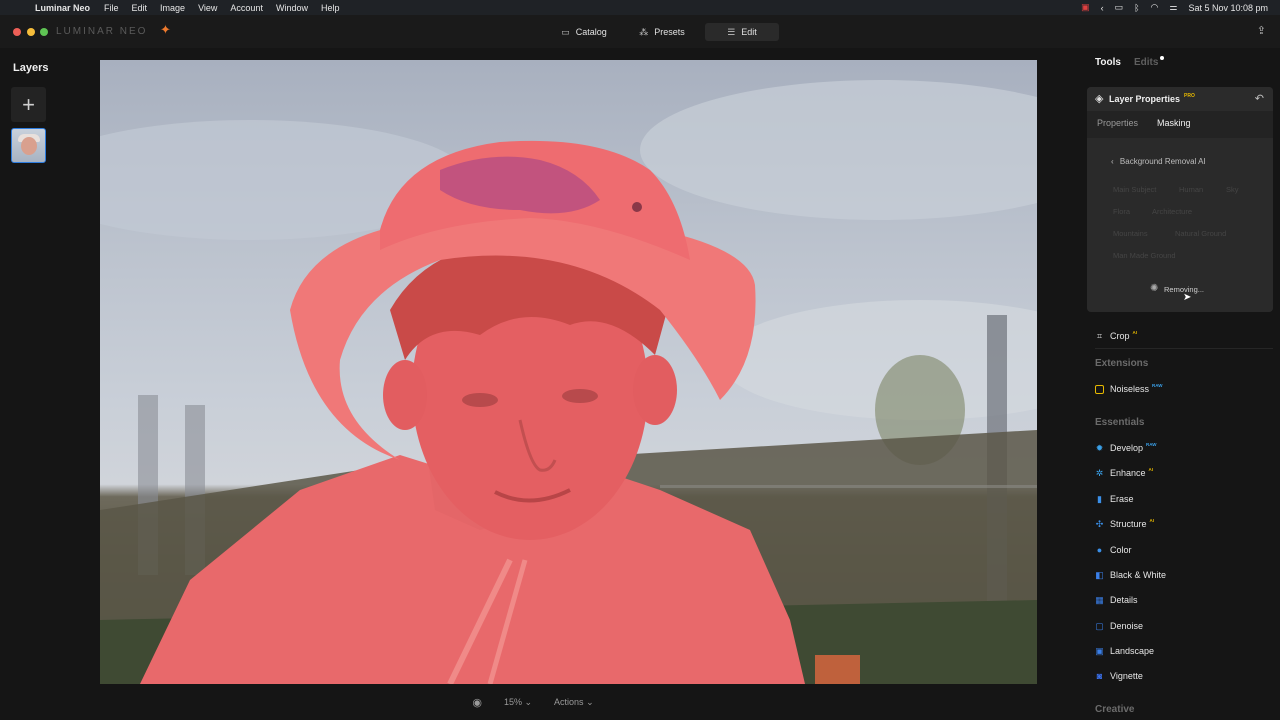 This screenshot has width=1280, height=720. Describe the element at coordinates (1200, 233) in the screenshot. I see `chip-natural-ground: Natural Ground` at that location.